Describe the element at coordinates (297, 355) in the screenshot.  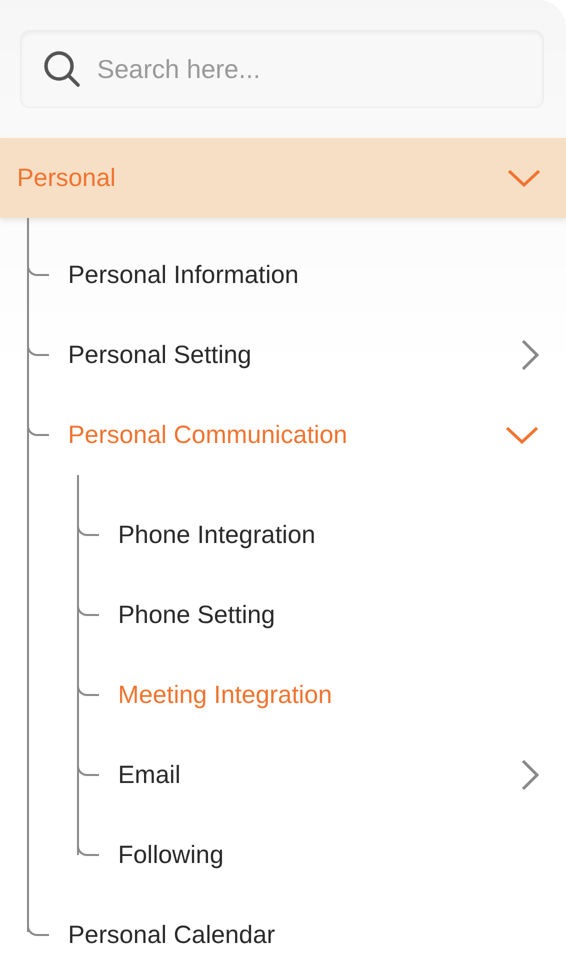
I see `tree-item: Personal Setting` at that location.